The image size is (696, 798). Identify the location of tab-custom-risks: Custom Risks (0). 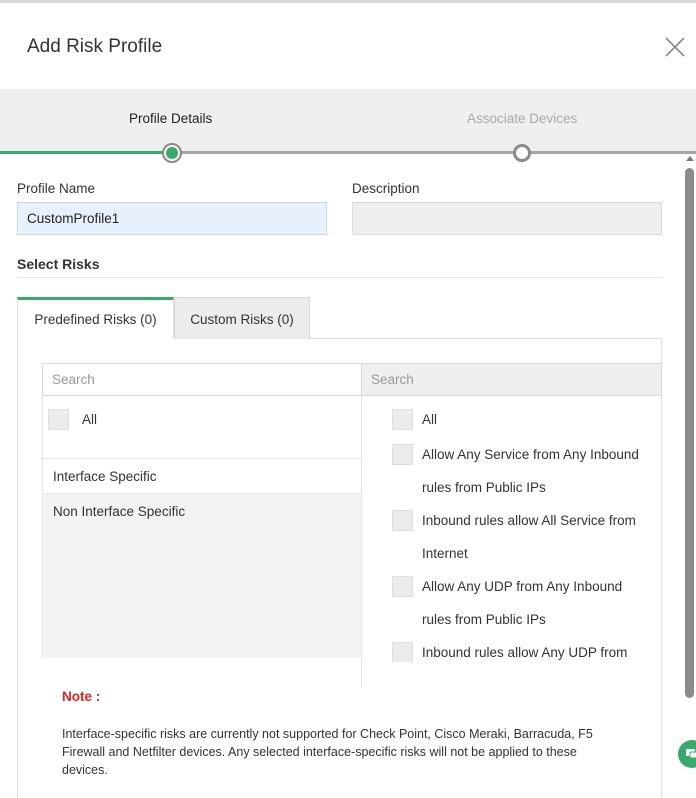
(242, 318).